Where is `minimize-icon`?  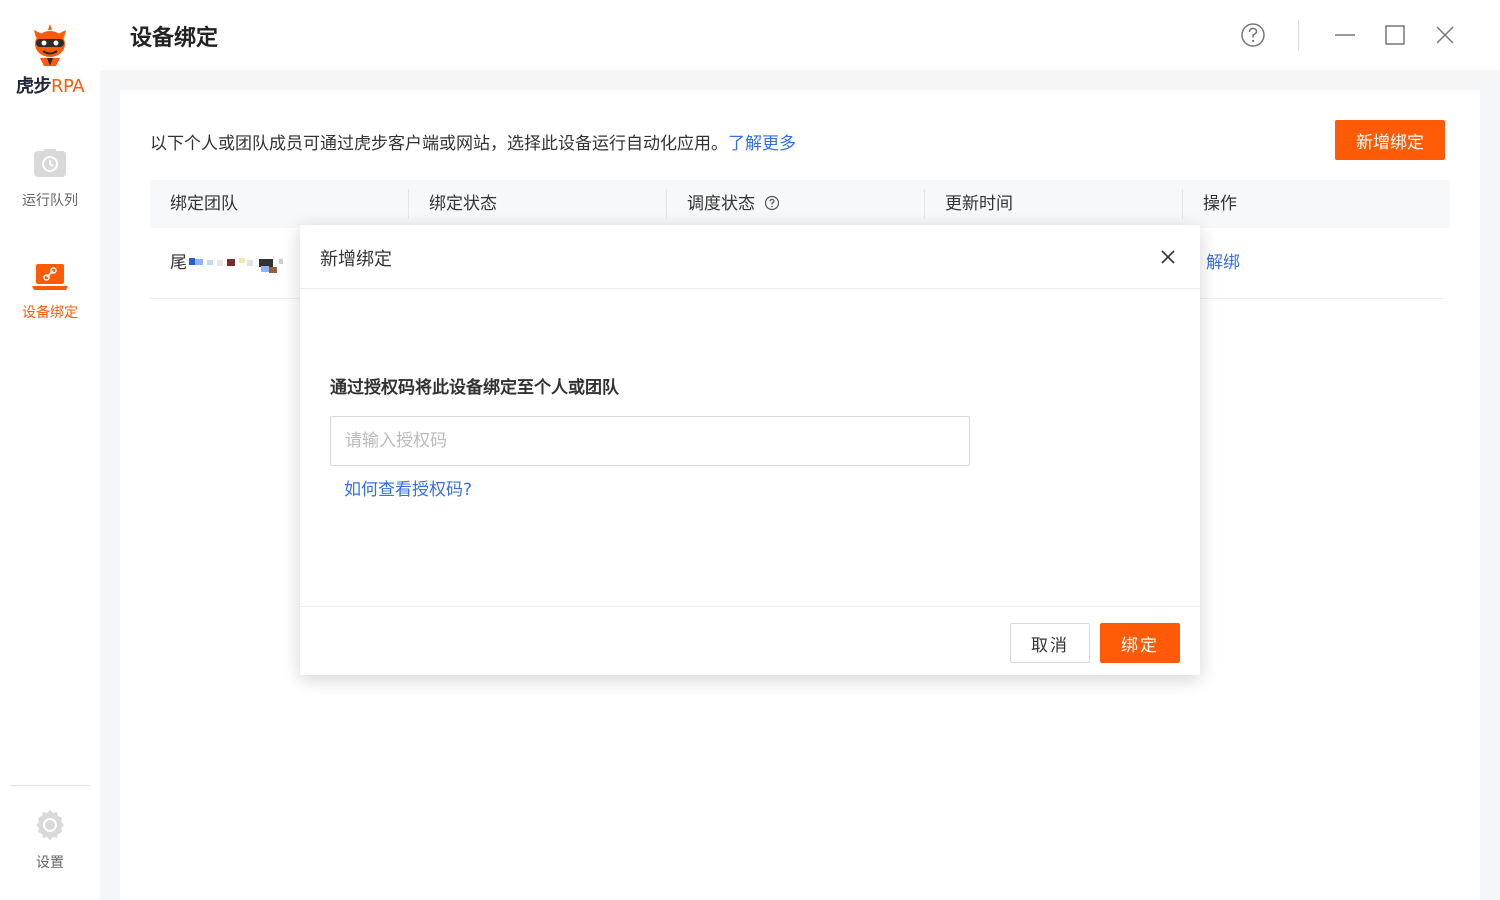
minimize-icon is located at coordinates (1345, 35).